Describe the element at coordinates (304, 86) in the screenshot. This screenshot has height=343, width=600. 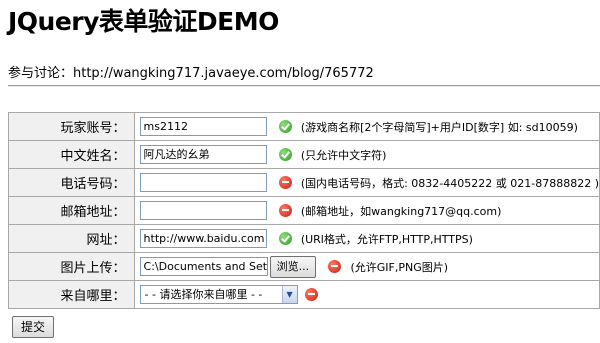
I see `divider` at that location.